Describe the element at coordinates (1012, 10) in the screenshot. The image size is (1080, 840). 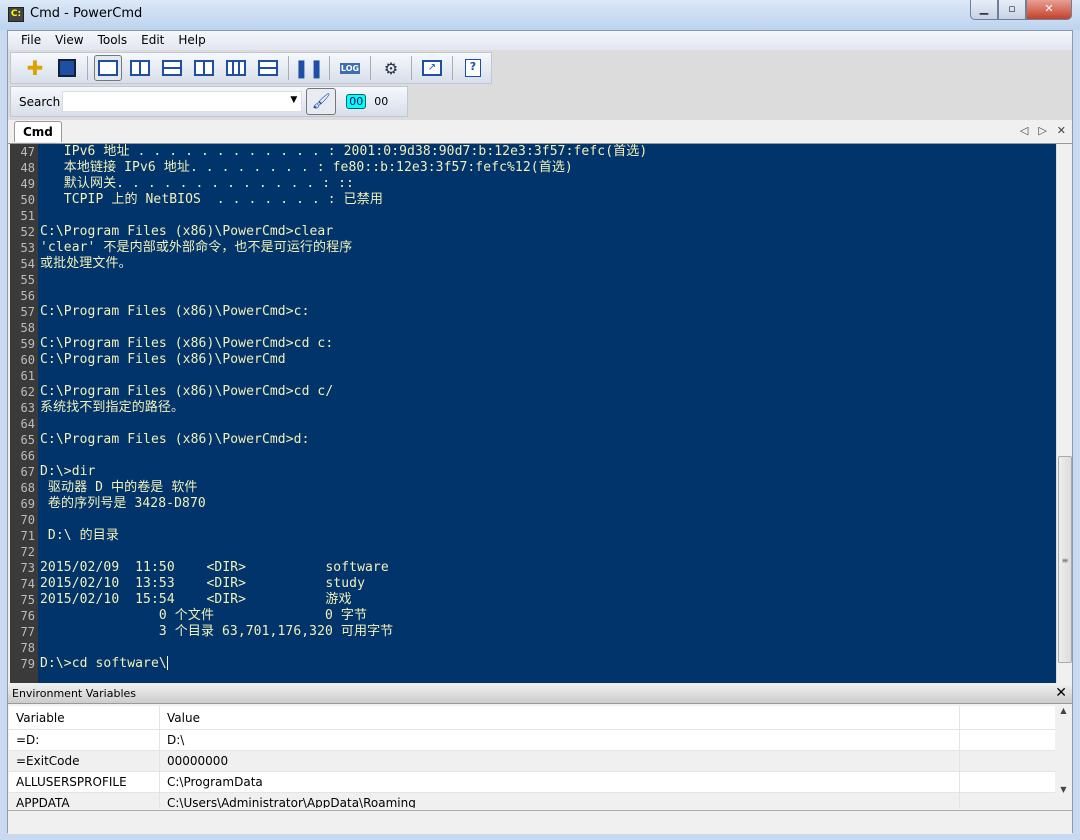
I see `maximize-button: ▫` at that location.